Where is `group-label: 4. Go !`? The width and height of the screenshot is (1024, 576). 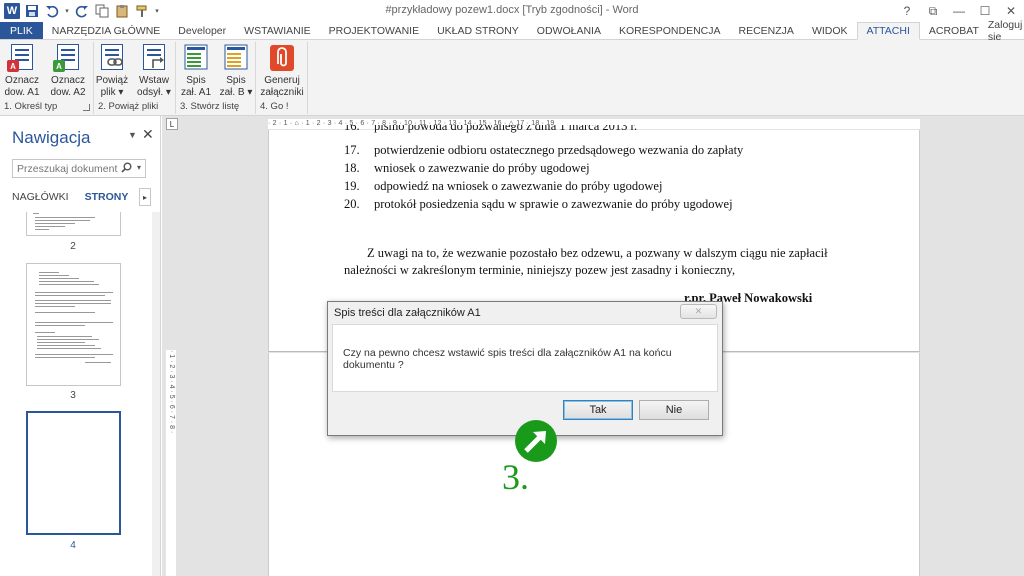
group-label: 4. Go ! is located at coordinates (274, 106).